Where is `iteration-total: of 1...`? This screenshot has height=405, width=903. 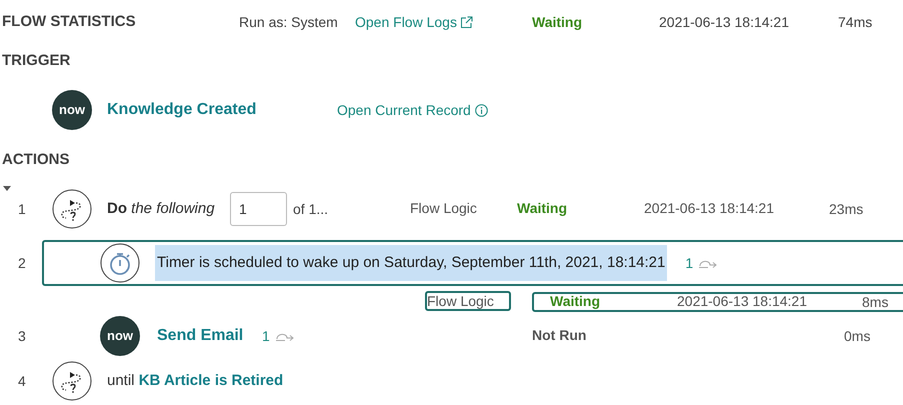 iteration-total: of 1... is located at coordinates (311, 209).